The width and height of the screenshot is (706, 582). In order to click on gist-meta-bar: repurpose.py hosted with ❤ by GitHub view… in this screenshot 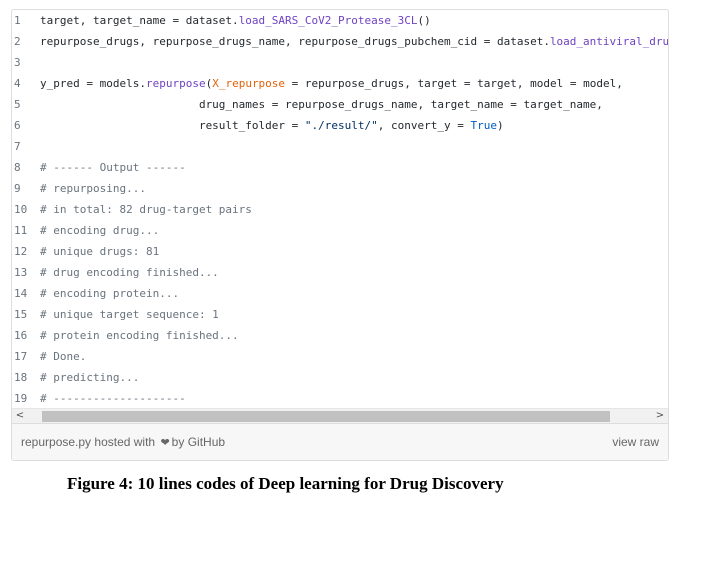, I will do `click(340, 441)`.